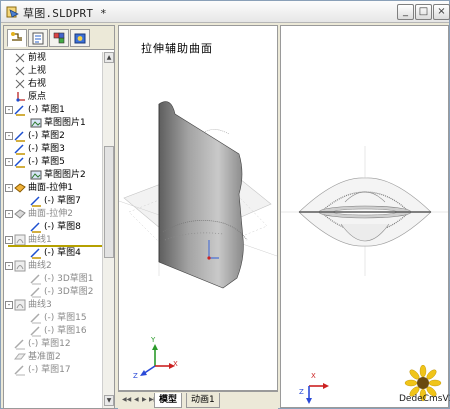 The width and height of the screenshot is (450, 409). Describe the element at coordinates (46, 136) in the screenshot. I see `tree-item-label: (-) 草图2` at that location.